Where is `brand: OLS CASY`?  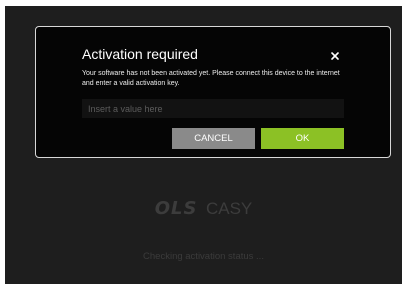
brand: OLS CASY is located at coordinates (203, 208).